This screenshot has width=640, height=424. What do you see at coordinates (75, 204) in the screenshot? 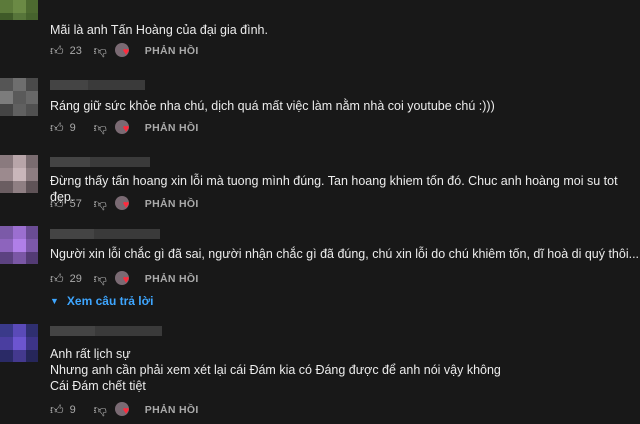
I see `like-count: 57` at bounding box center [75, 204].